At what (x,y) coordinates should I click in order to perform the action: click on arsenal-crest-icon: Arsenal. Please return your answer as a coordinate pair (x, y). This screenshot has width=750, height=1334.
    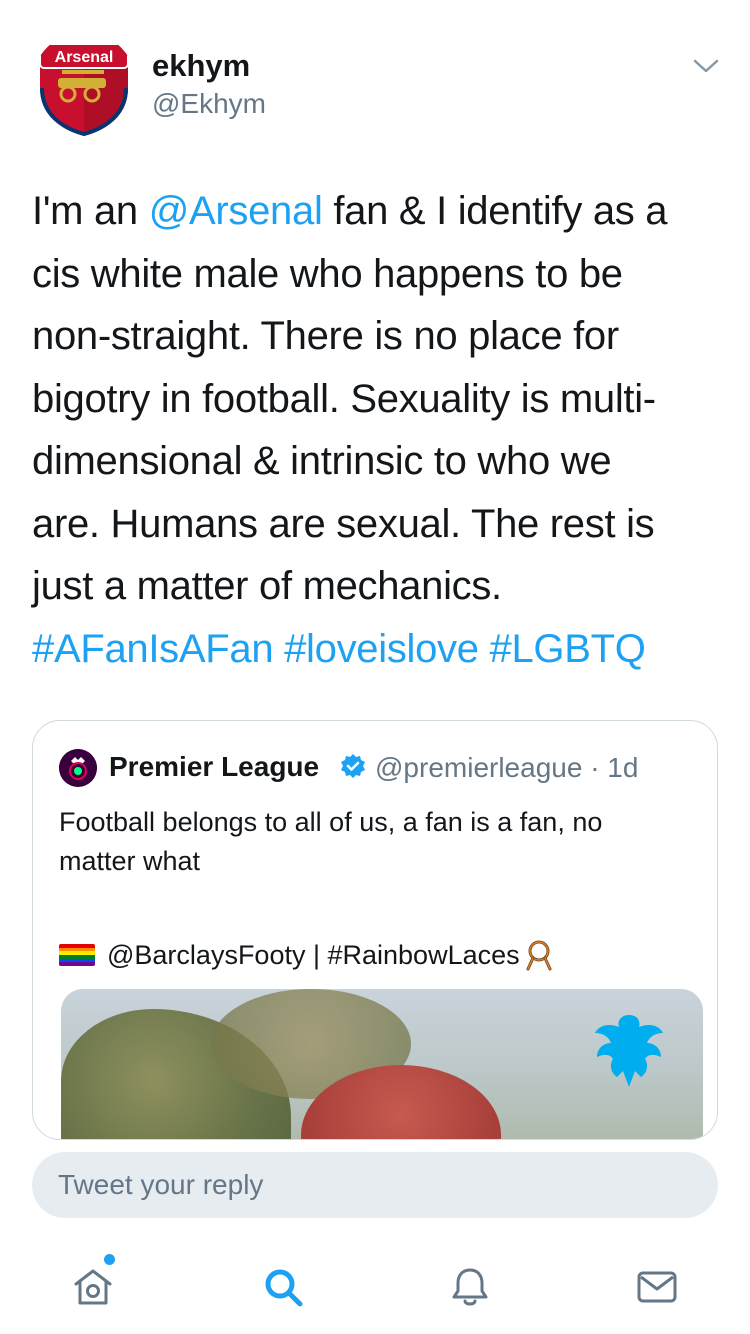
    Looking at the image, I should click on (84, 84).